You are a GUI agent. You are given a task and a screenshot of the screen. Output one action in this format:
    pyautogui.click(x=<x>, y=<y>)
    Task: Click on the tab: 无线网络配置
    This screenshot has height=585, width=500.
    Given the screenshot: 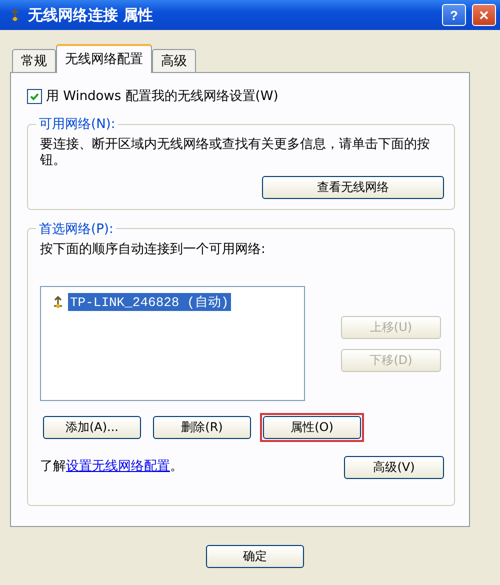 What is the action you would take?
    pyautogui.click(x=104, y=58)
    